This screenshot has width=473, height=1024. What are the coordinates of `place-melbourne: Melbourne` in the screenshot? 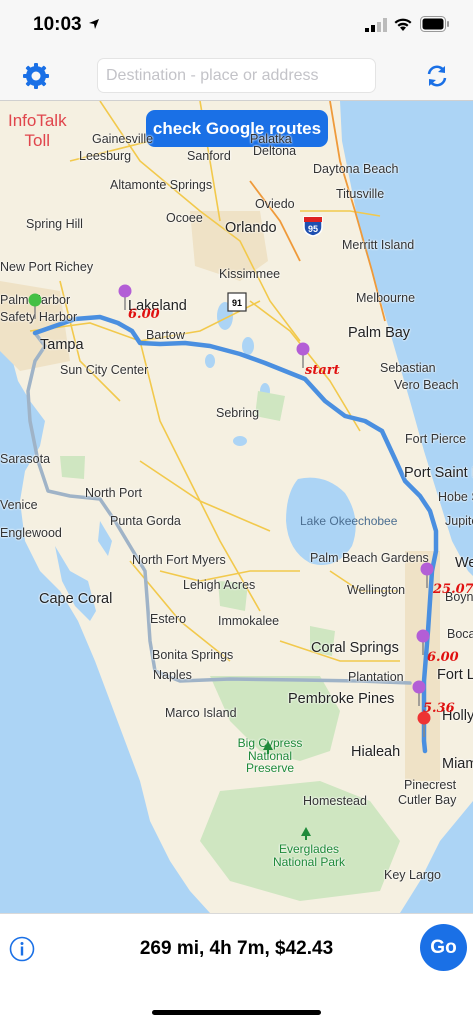 It's located at (386, 298).